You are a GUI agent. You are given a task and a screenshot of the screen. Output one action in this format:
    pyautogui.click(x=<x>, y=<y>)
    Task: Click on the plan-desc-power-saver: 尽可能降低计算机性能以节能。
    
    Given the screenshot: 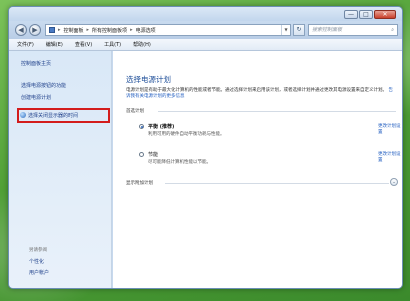 What is the action you would take?
    pyautogui.click(x=179, y=162)
    